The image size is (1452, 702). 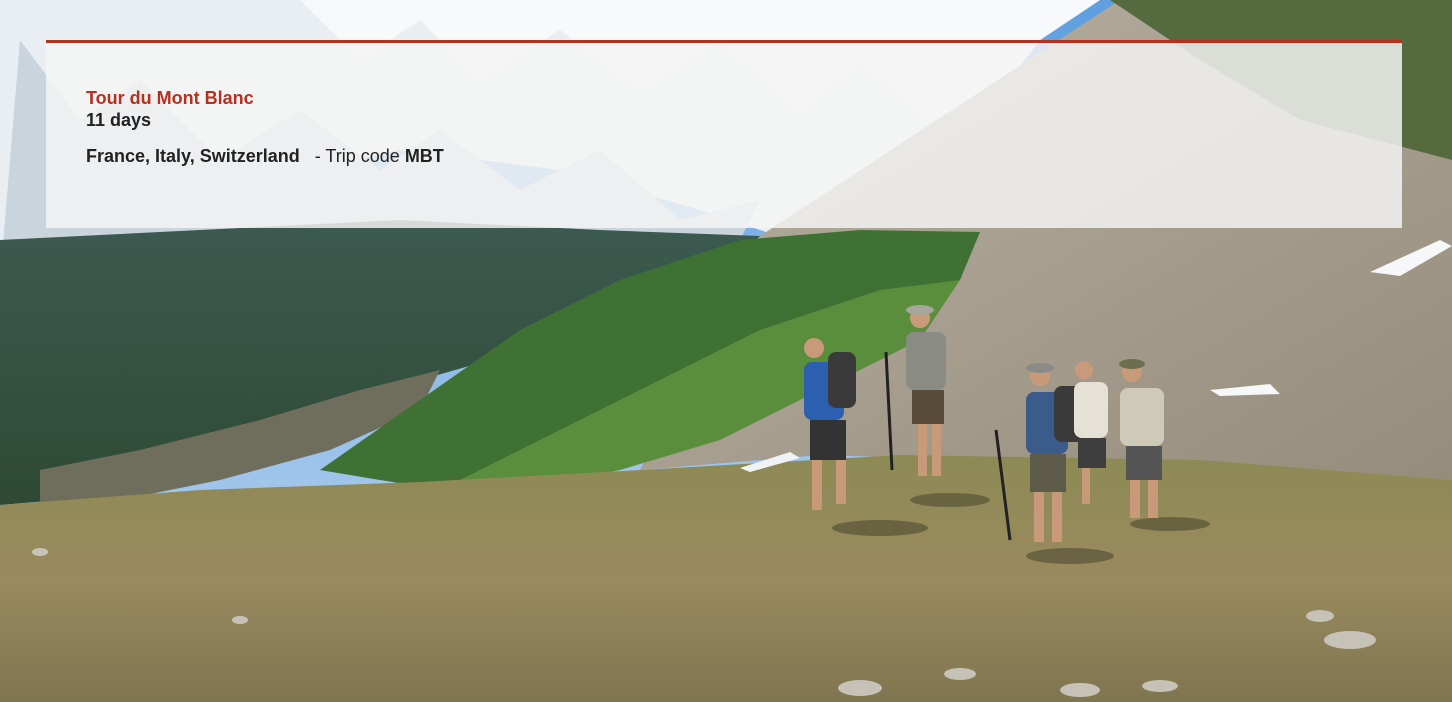 What do you see at coordinates (119, 120) in the screenshot?
I see `trip-duration: 11 days` at bounding box center [119, 120].